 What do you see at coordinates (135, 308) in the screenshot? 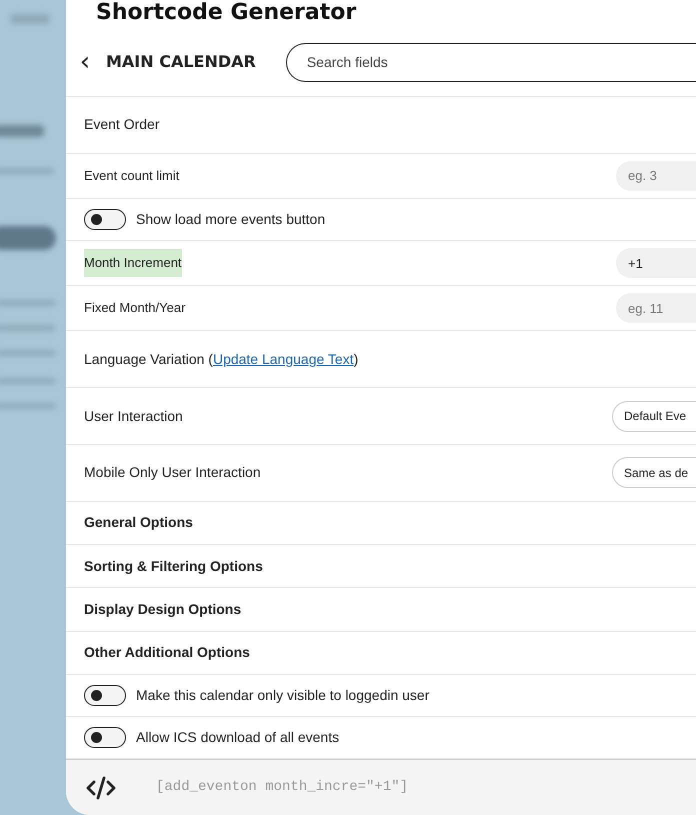
I see `field-label: Fixed Month/Year` at bounding box center [135, 308].